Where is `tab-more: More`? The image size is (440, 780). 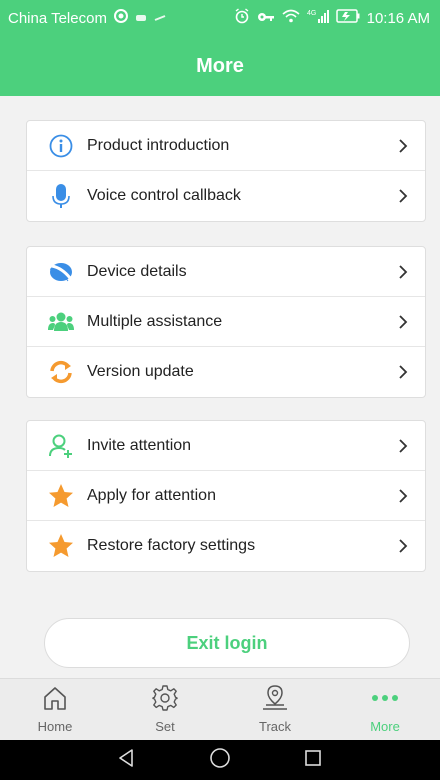 tab-more: More is located at coordinates (385, 709).